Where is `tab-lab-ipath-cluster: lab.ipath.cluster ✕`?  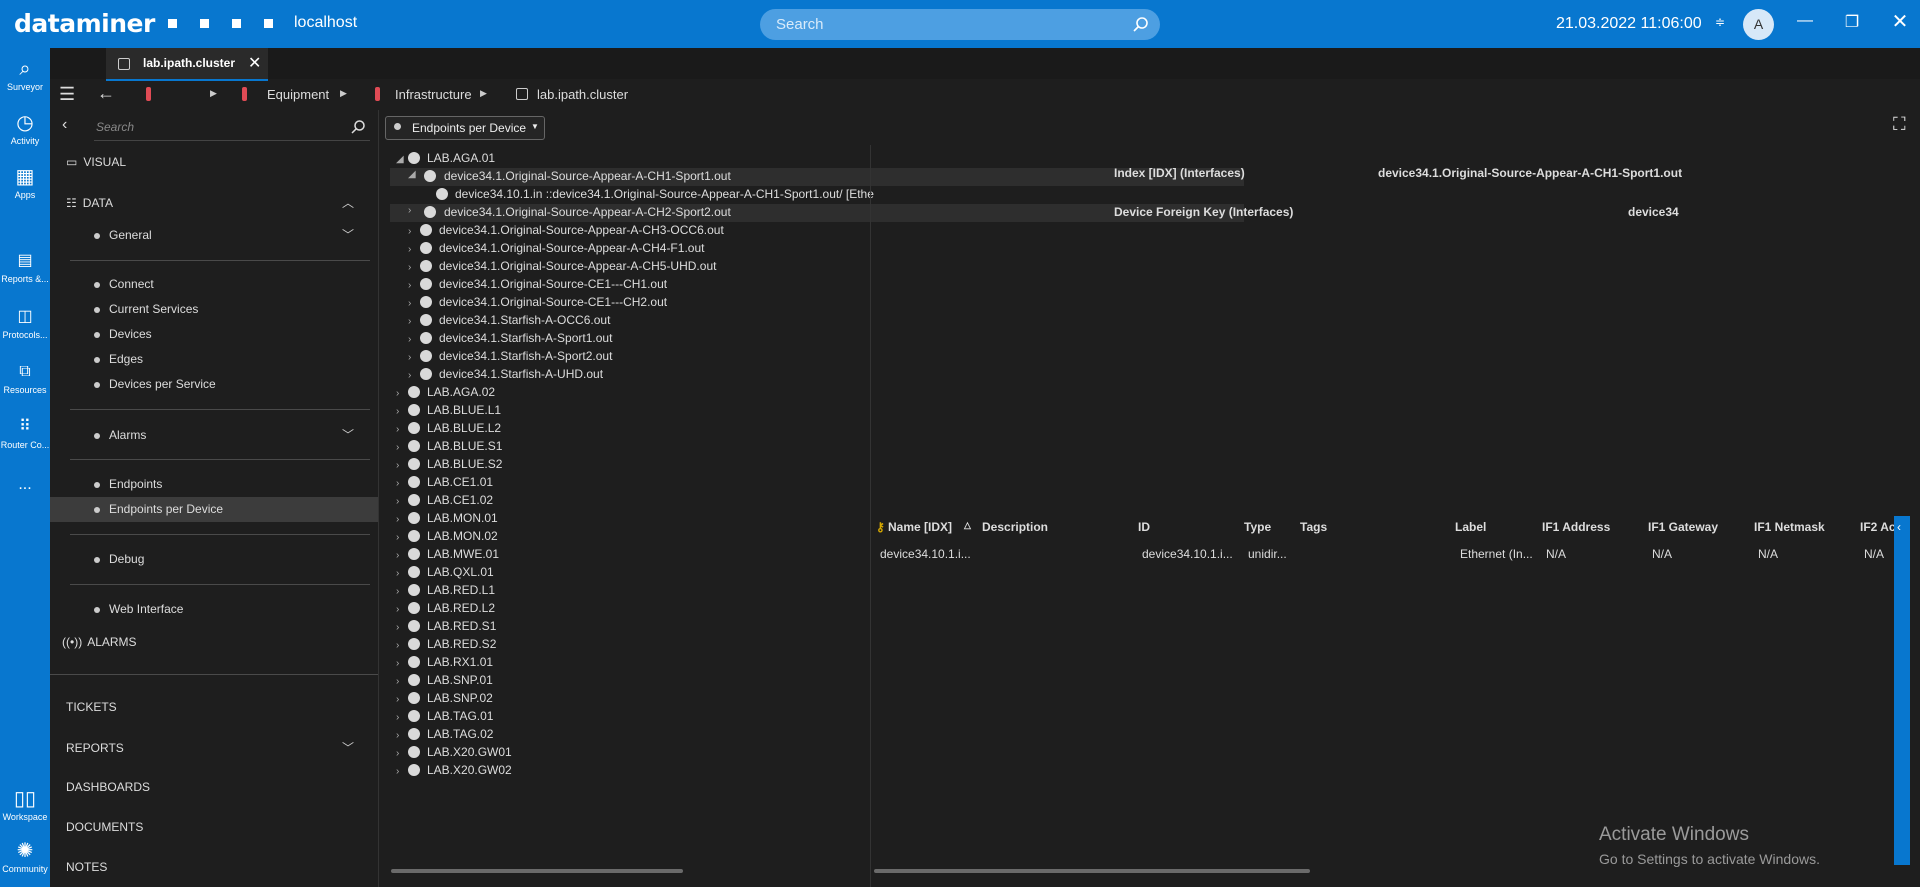 tab-lab-ipath-cluster: lab.ipath.cluster ✕ is located at coordinates (187, 64).